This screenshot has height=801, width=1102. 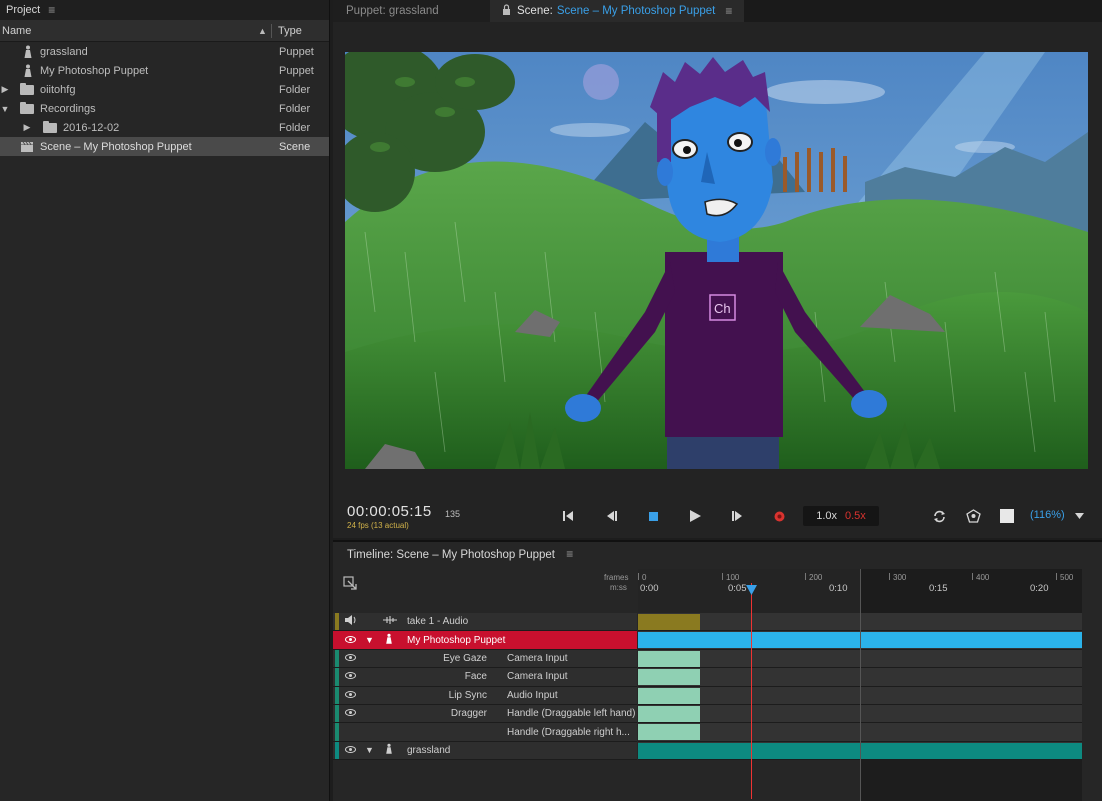 What do you see at coordinates (23, 10) in the screenshot?
I see `project-tab-label: Project` at bounding box center [23, 10].